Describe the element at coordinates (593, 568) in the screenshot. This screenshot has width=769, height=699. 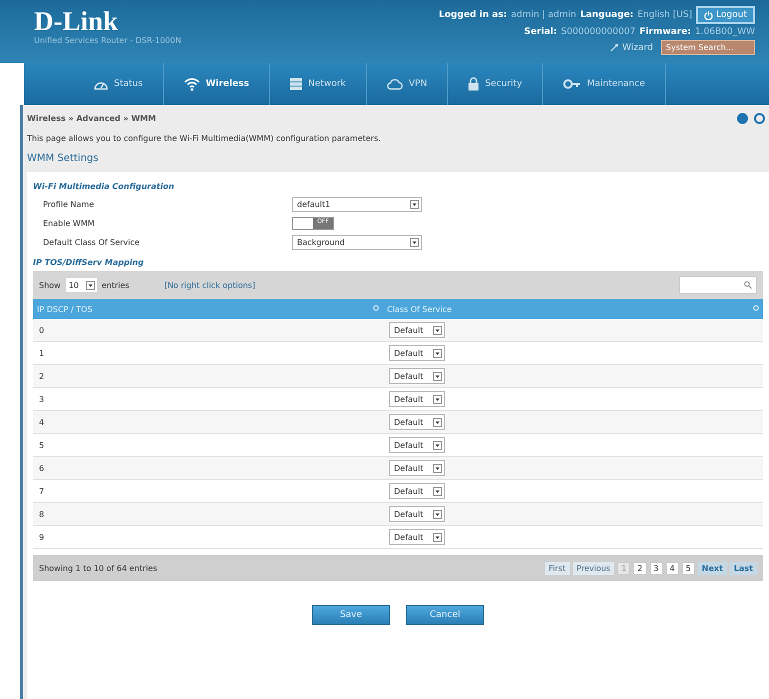
I see `pagination-link: Previous` at that location.